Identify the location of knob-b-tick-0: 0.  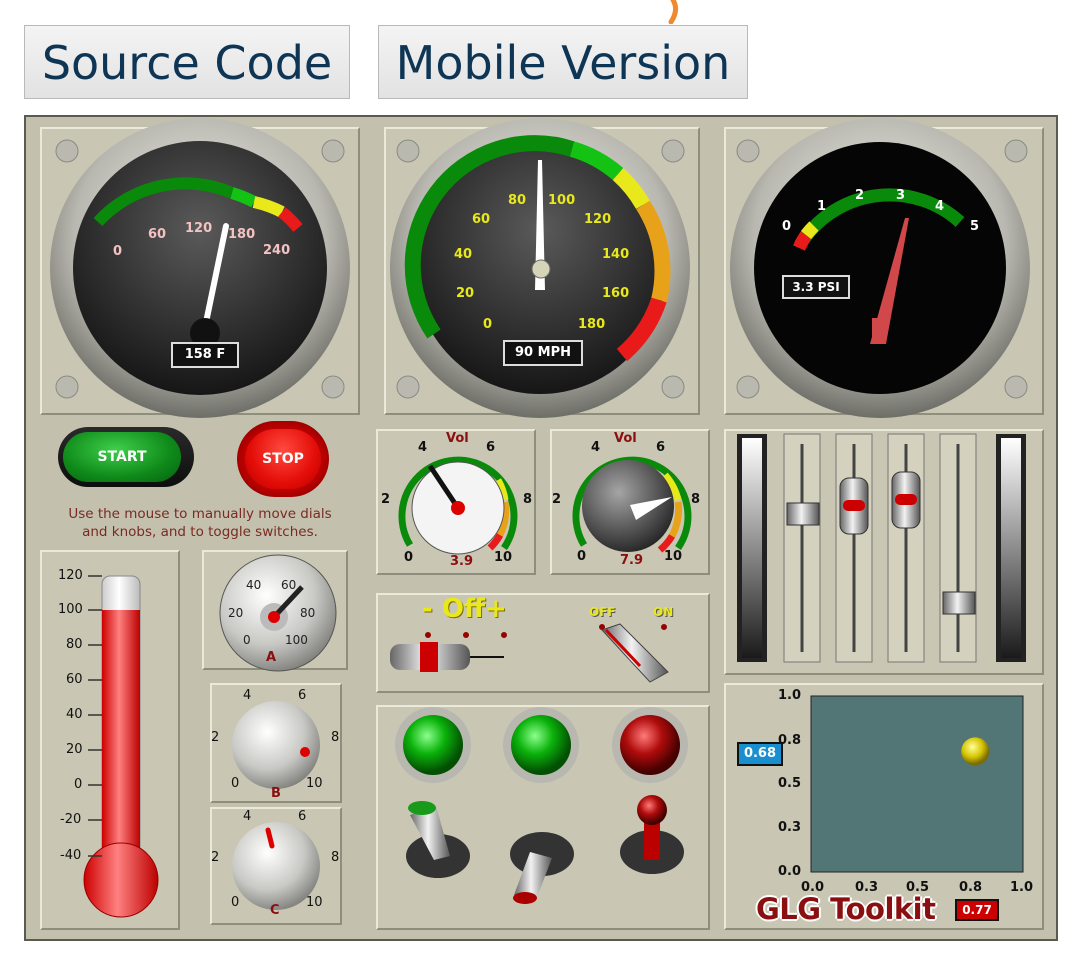
(235, 783).